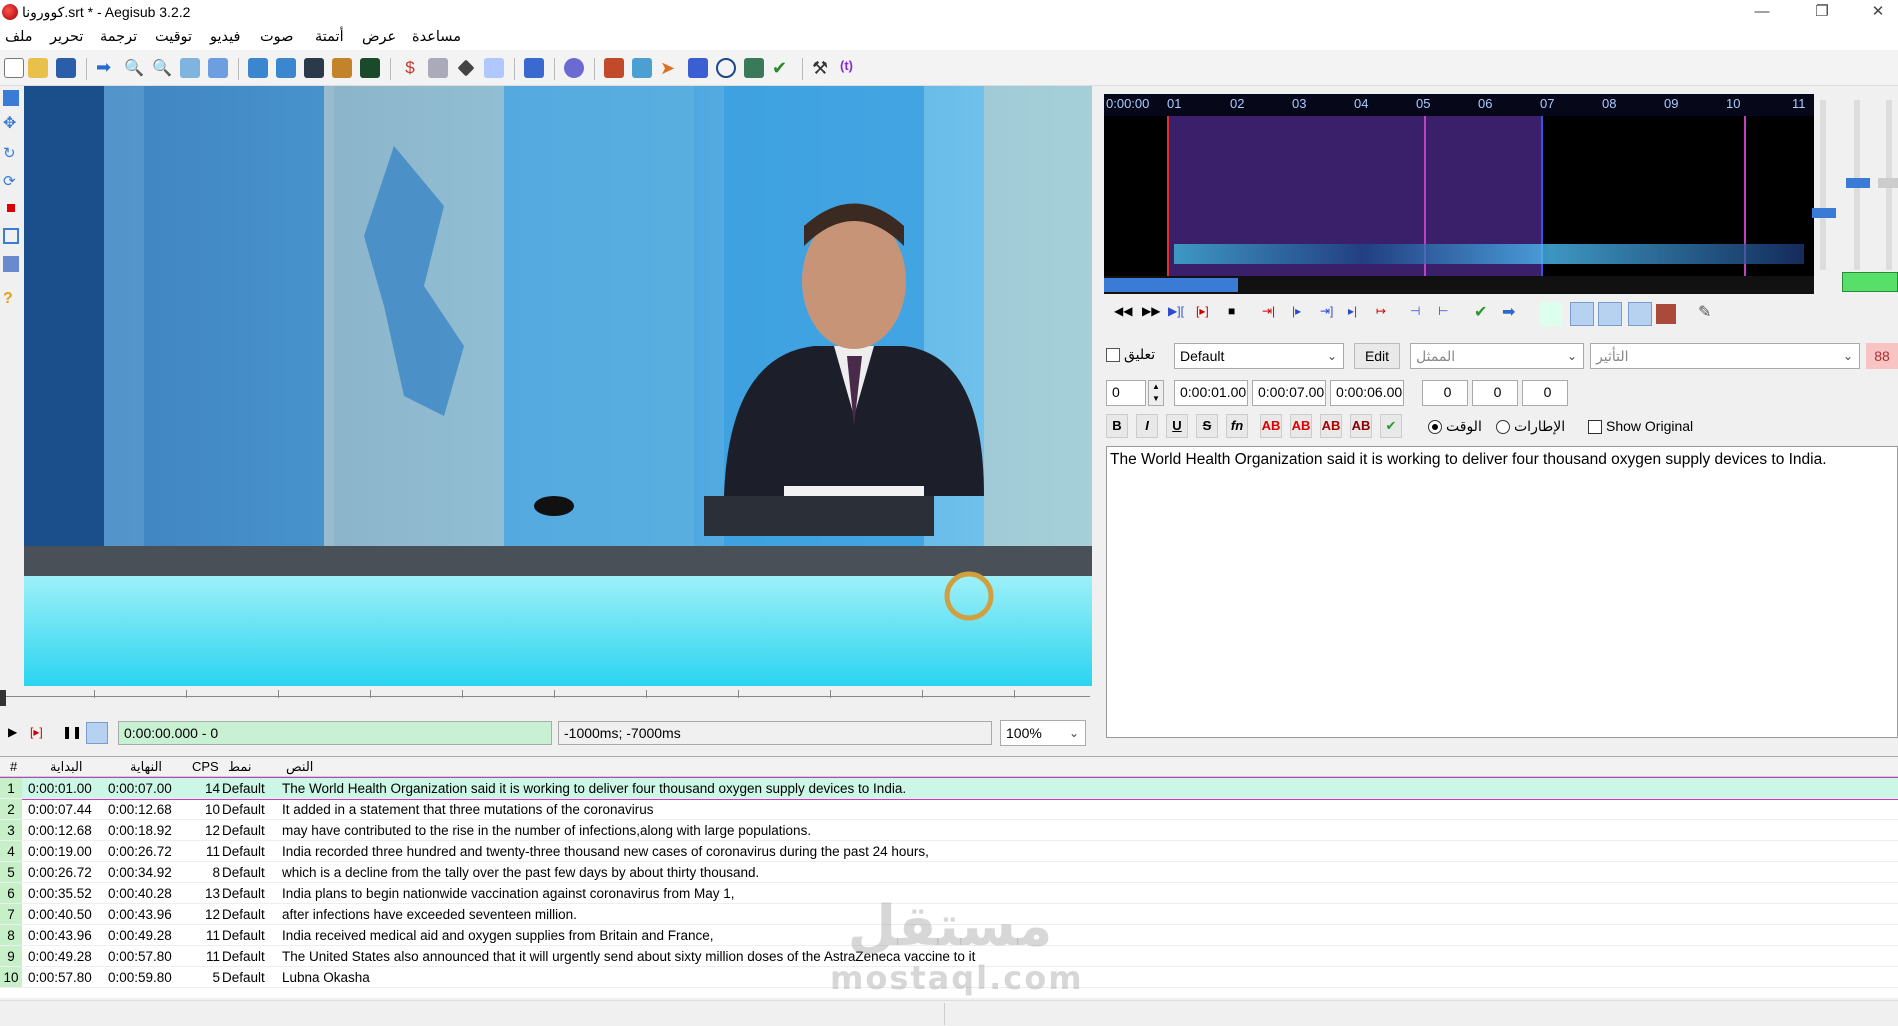  I want to click on margin-left-field: 0, so click(1445, 393).